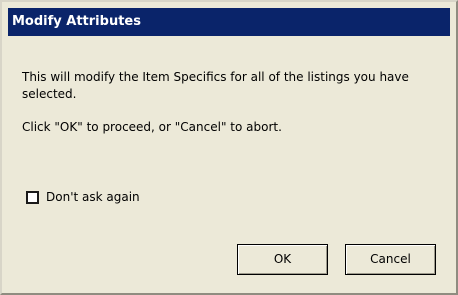  I want to click on dont-ask-again-option: Don't ask again, so click(83, 197).